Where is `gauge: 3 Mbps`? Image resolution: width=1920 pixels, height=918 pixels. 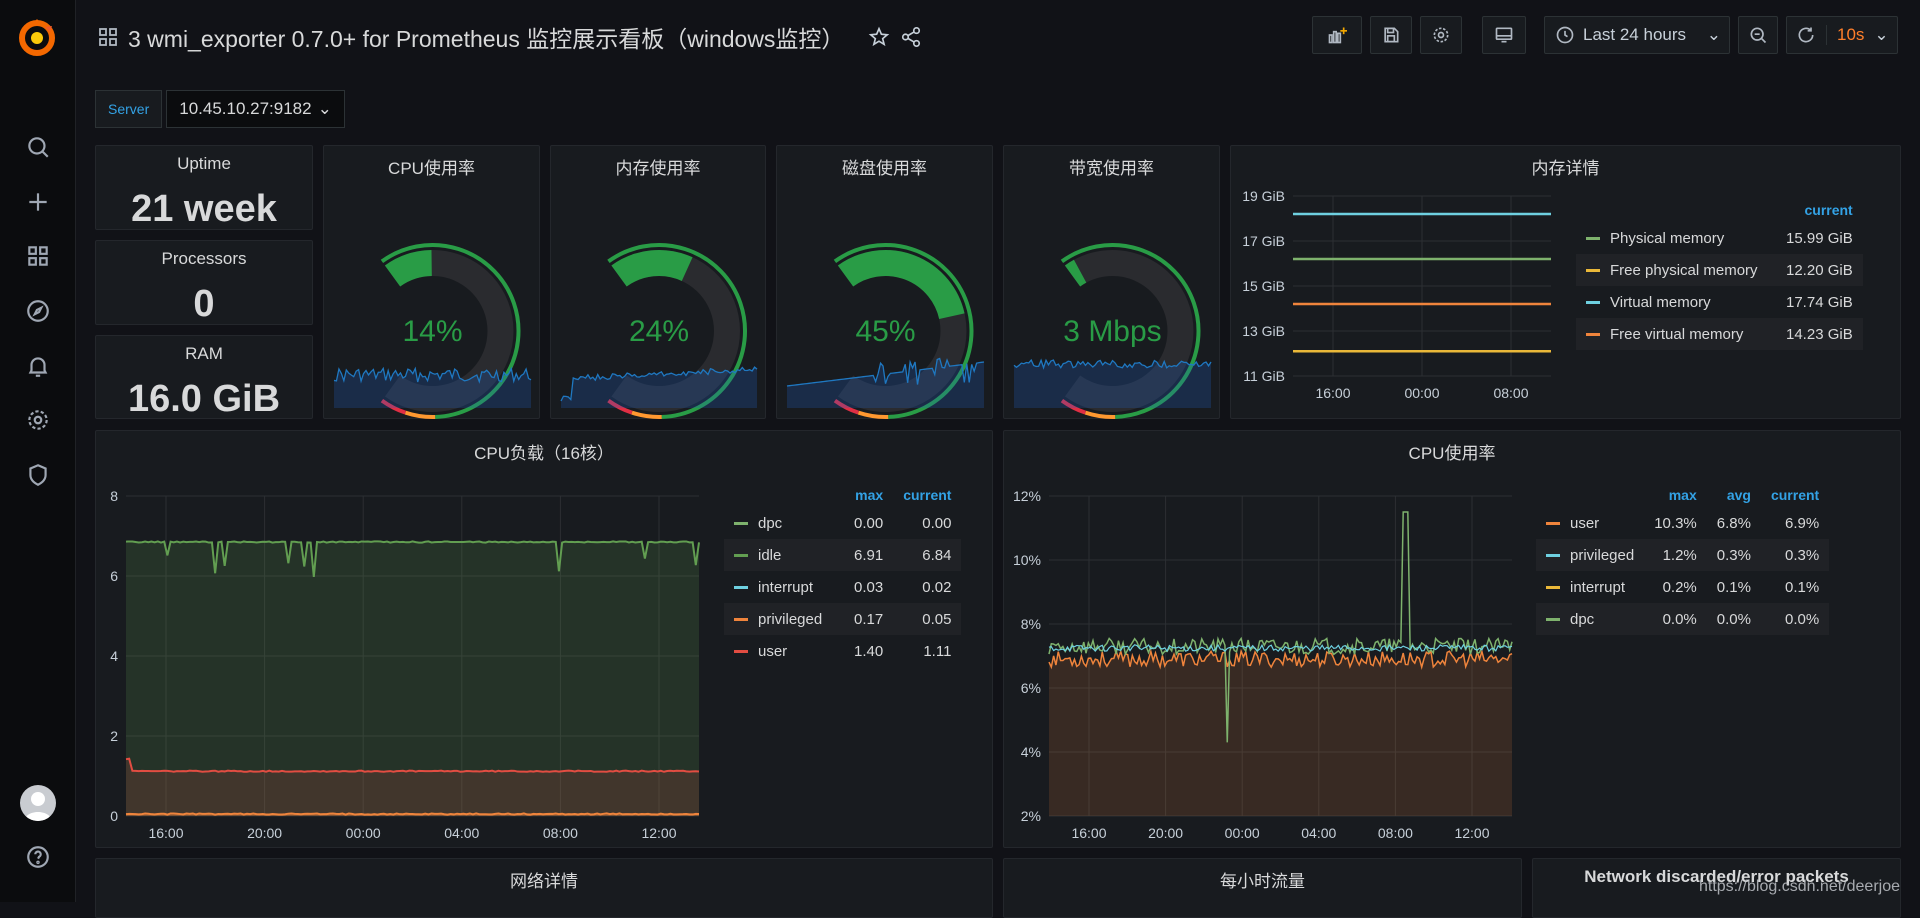
gauge: 3 Mbps is located at coordinates (1112, 283).